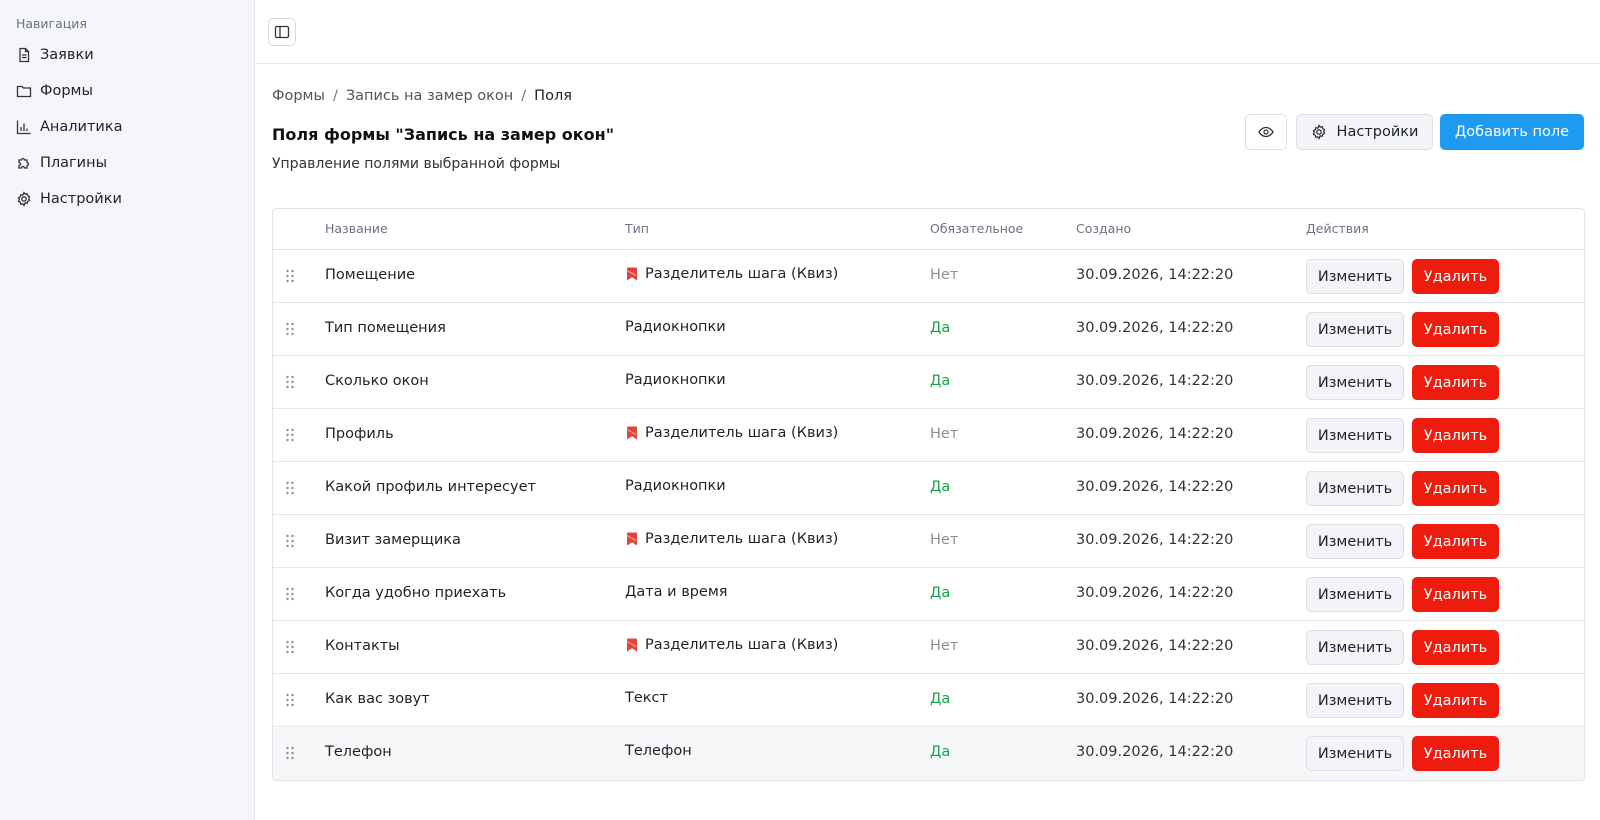 This screenshot has width=1600, height=820. What do you see at coordinates (393, 540) in the screenshot?
I see `field-name: Визит замерщика` at bounding box center [393, 540].